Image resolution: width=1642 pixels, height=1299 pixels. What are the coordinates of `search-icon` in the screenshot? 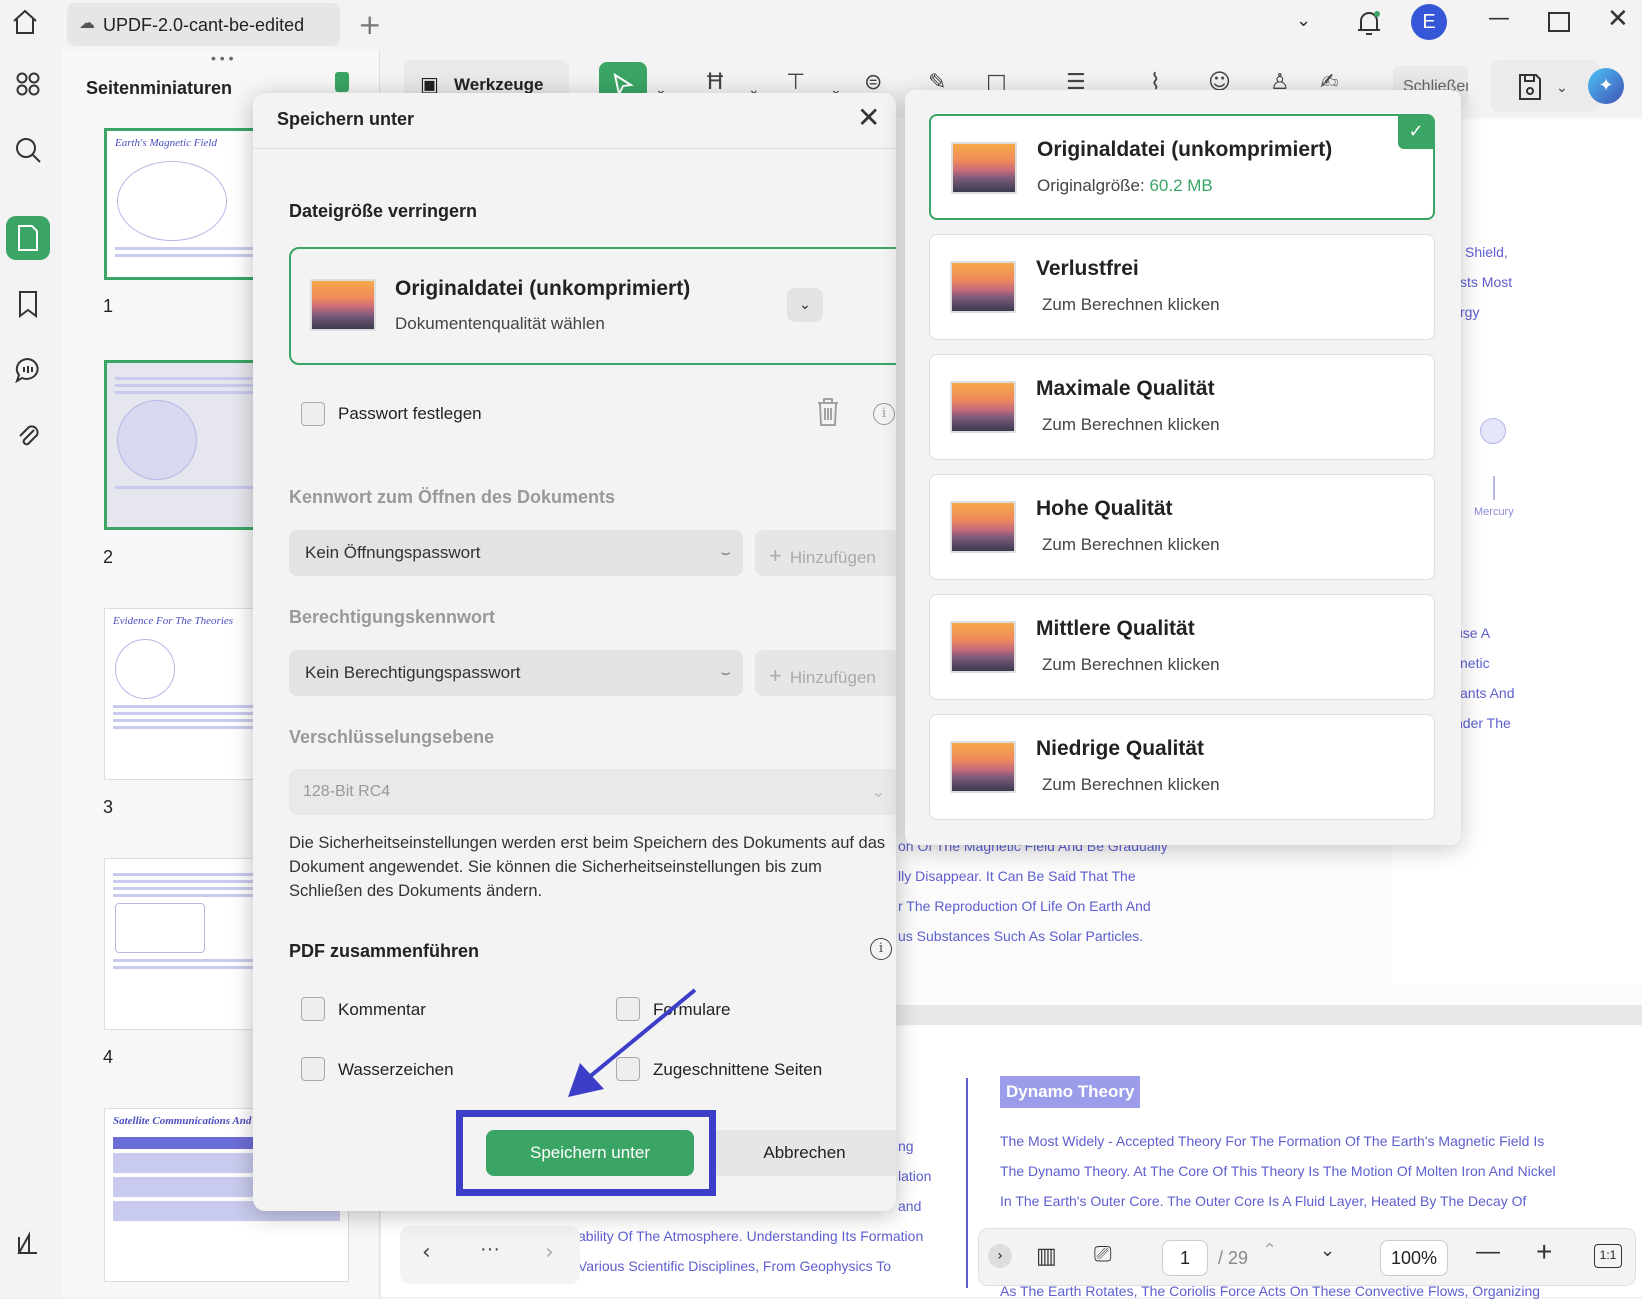 It's located at (28, 150).